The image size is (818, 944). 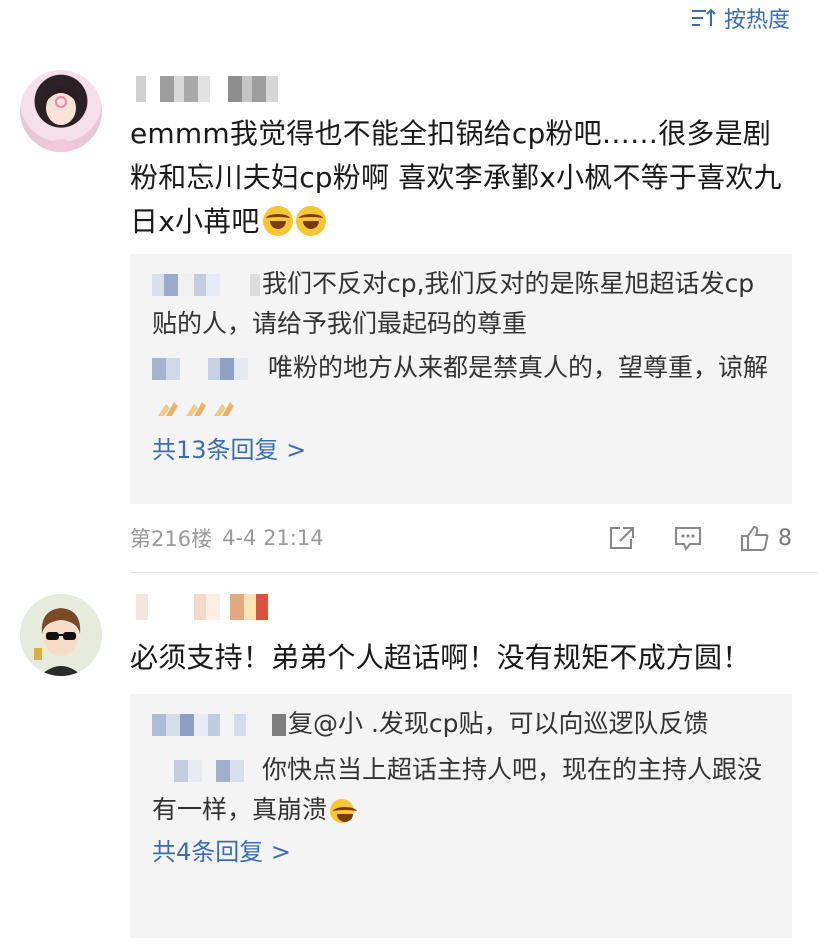 I want to click on reply-item: 你快点当上超话主持人吧，现在的主持人跟没有一样，真崩溃, so click(x=461, y=790).